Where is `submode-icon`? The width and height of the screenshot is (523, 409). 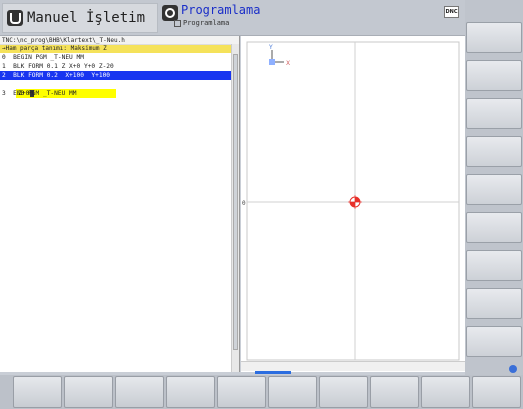 submode-icon is located at coordinates (177, 23).